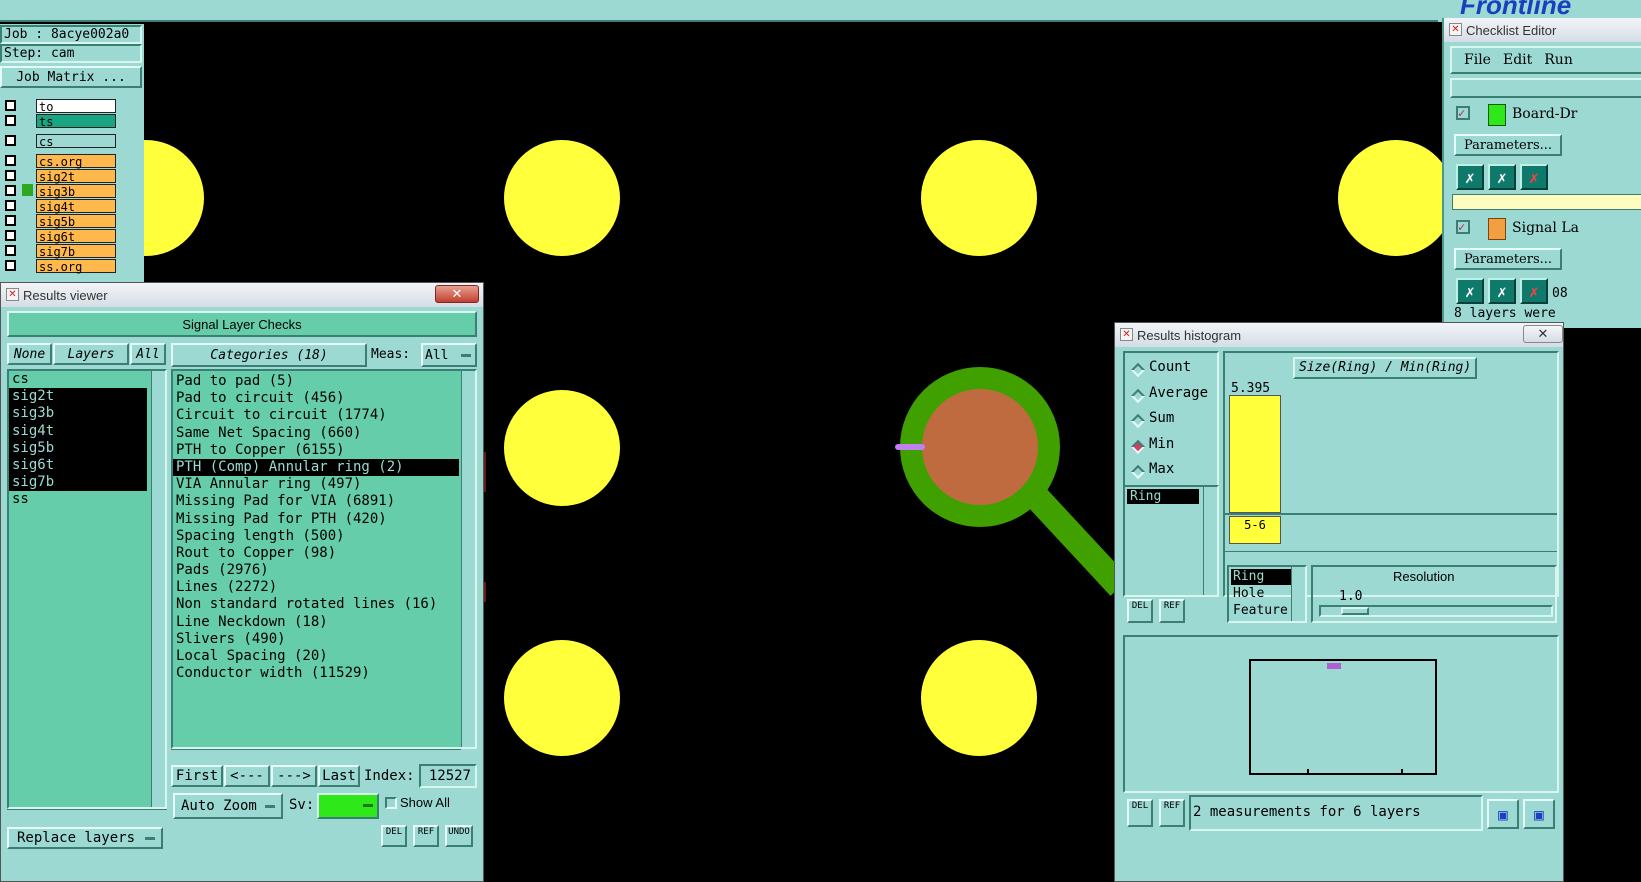 Image resolution: width=1641 pixels, height=882 pixels. I want to click on layer-row: ts, so click(59, 121).